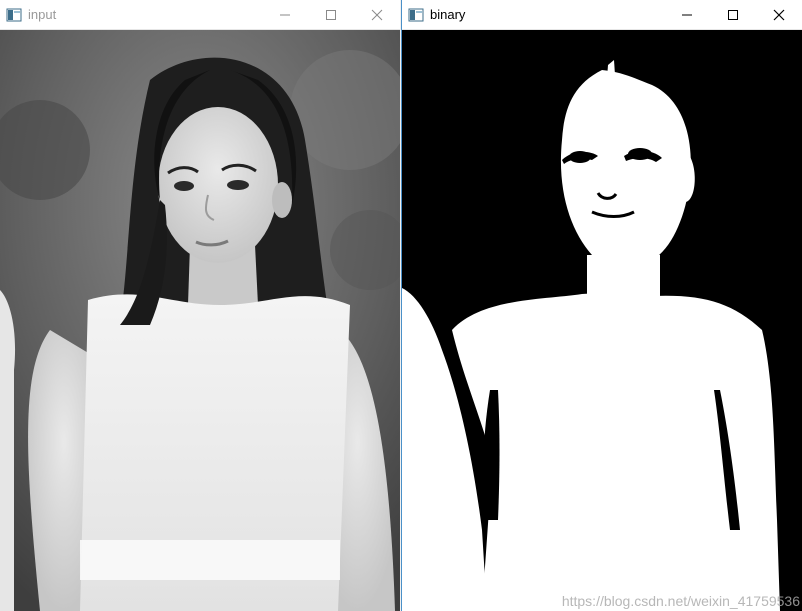  Describe the element at coordinates (602, 15) in the screenshot. I see `binary-titlebar: binary` at that location.